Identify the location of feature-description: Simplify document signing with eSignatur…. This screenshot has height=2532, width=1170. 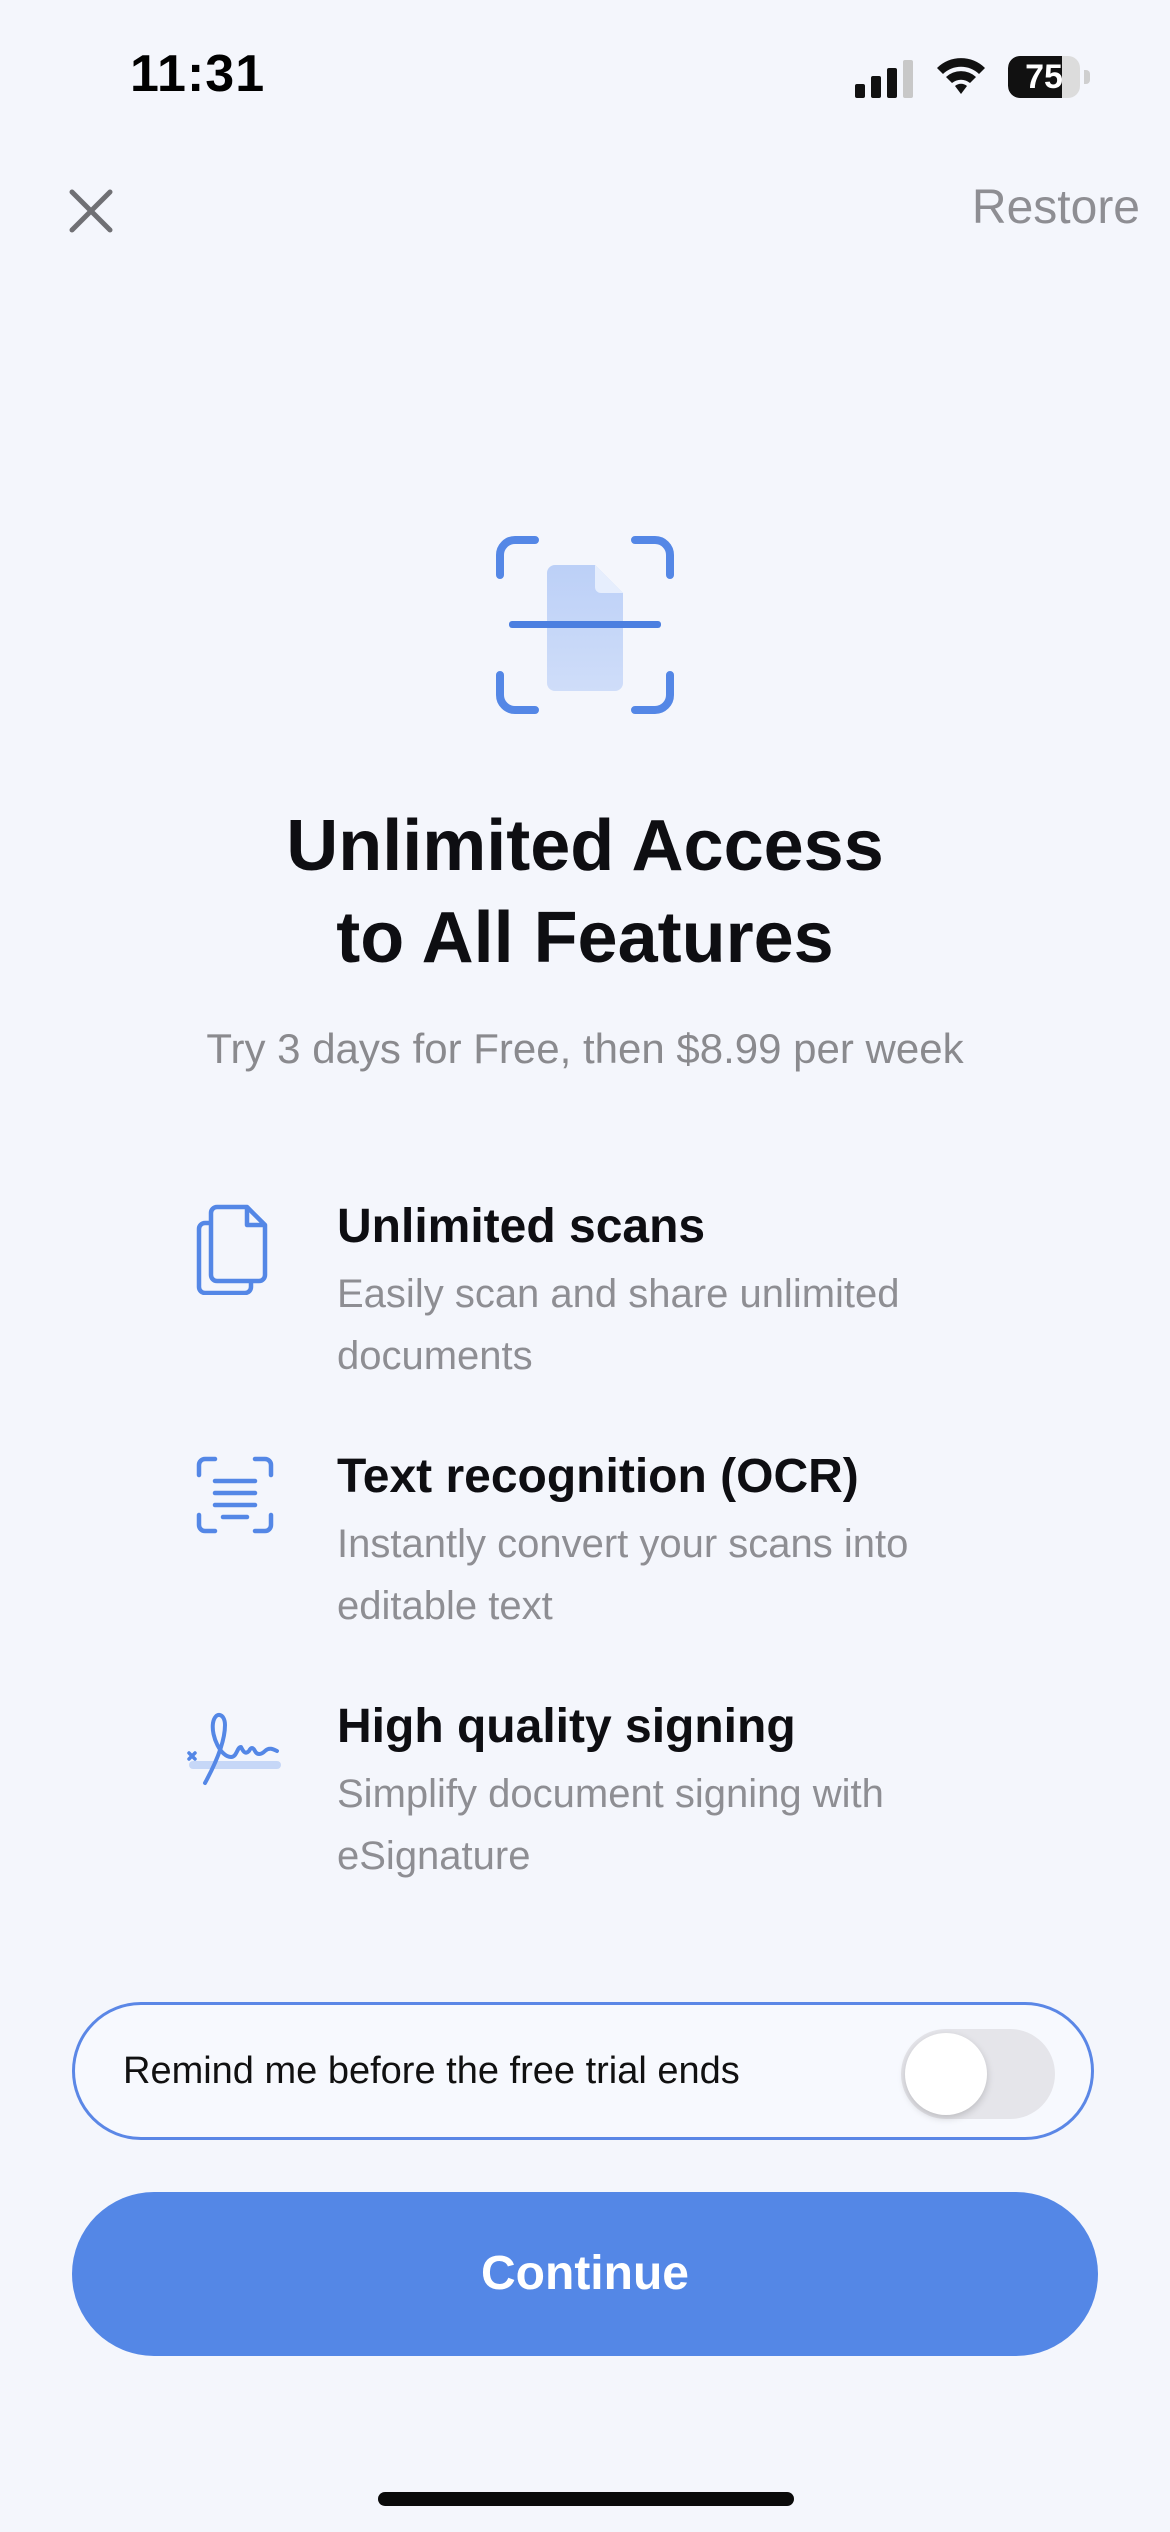
(610, 1825).